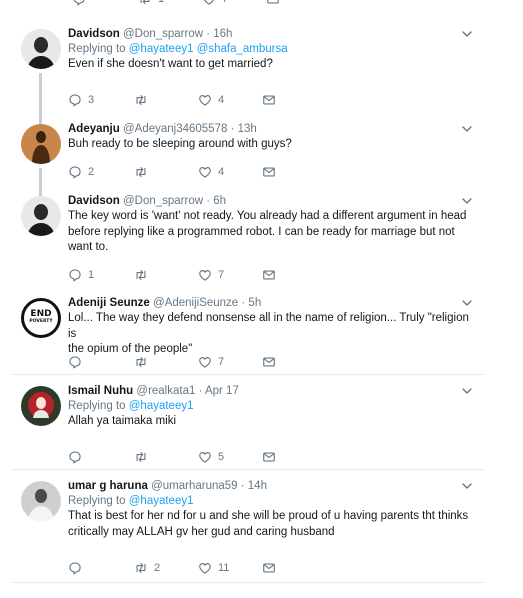 This screenshot has width=523, height=598. Describe the element at coordinates (94, 129) in the screenshot. I see `display-name: Adeyanju` at that location.